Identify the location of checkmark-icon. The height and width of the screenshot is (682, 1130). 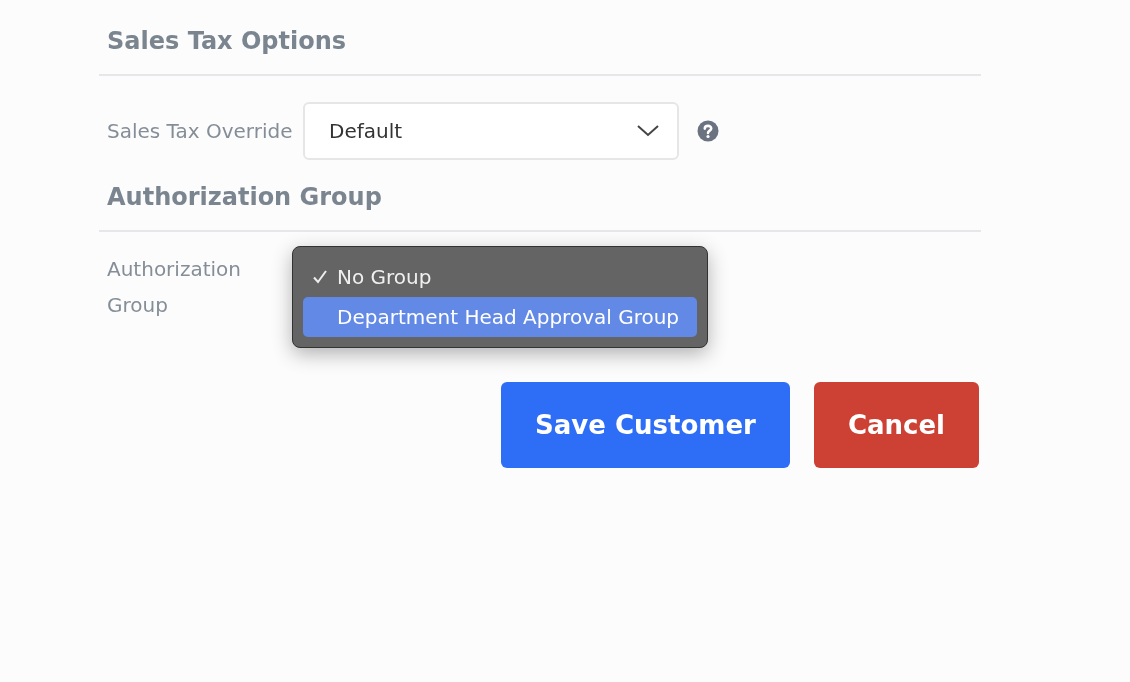
(320, 277).